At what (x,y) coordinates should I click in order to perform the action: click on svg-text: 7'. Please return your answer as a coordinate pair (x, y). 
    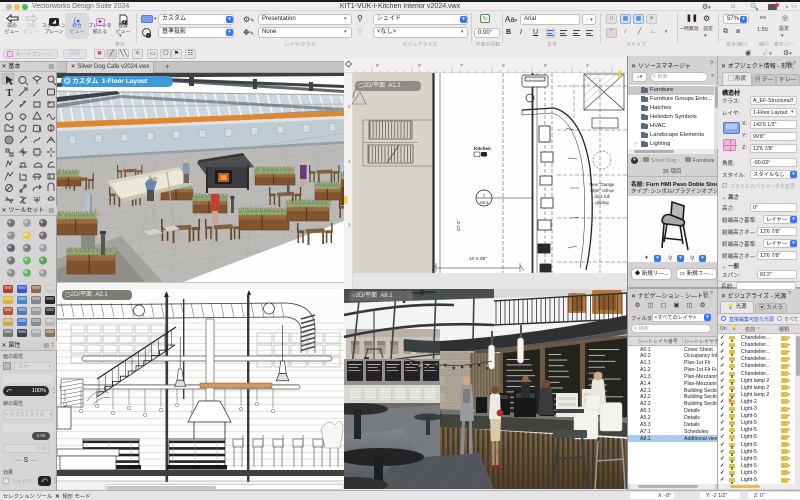
    Looking at the image, I should click on (462, 65).